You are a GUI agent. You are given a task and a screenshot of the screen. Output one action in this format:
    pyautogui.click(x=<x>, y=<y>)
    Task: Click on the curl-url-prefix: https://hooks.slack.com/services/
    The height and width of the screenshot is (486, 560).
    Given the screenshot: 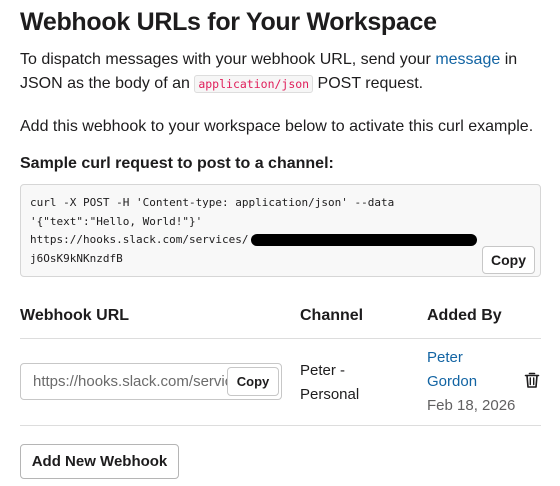 What is the action you would take?
    pyautogui.click(x=139, y=239)
    